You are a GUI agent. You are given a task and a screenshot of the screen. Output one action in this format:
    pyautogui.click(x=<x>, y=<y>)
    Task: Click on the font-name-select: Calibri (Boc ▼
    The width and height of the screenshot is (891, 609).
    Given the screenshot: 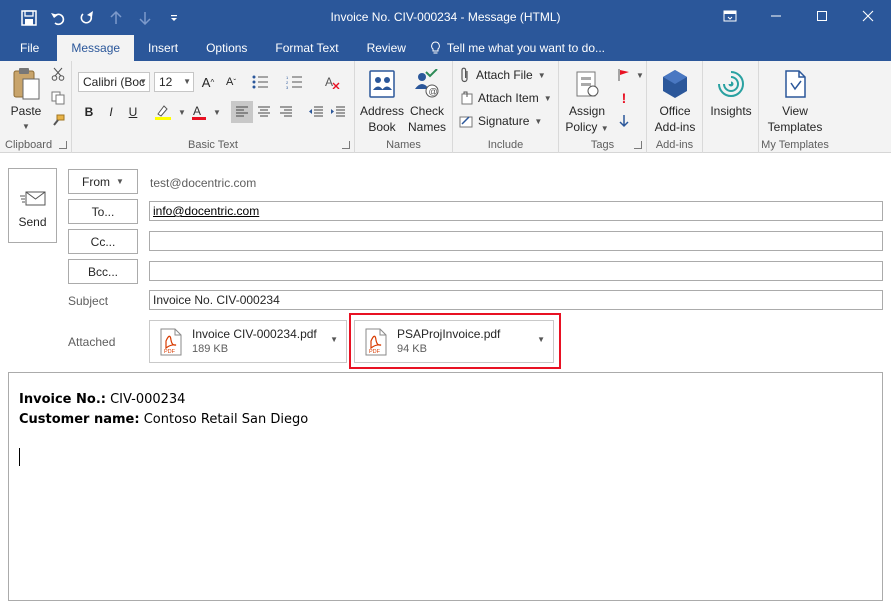 What is the action you would take?
    pyautogui.click(x=114, y=82)
    